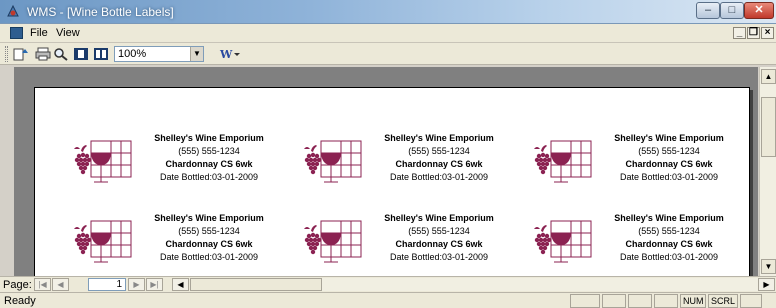 The width and height of the screenshot is (776, 308). Describe the element at coordinates (81, 54) in the screenshot. I see `one-page-icon` at that location.